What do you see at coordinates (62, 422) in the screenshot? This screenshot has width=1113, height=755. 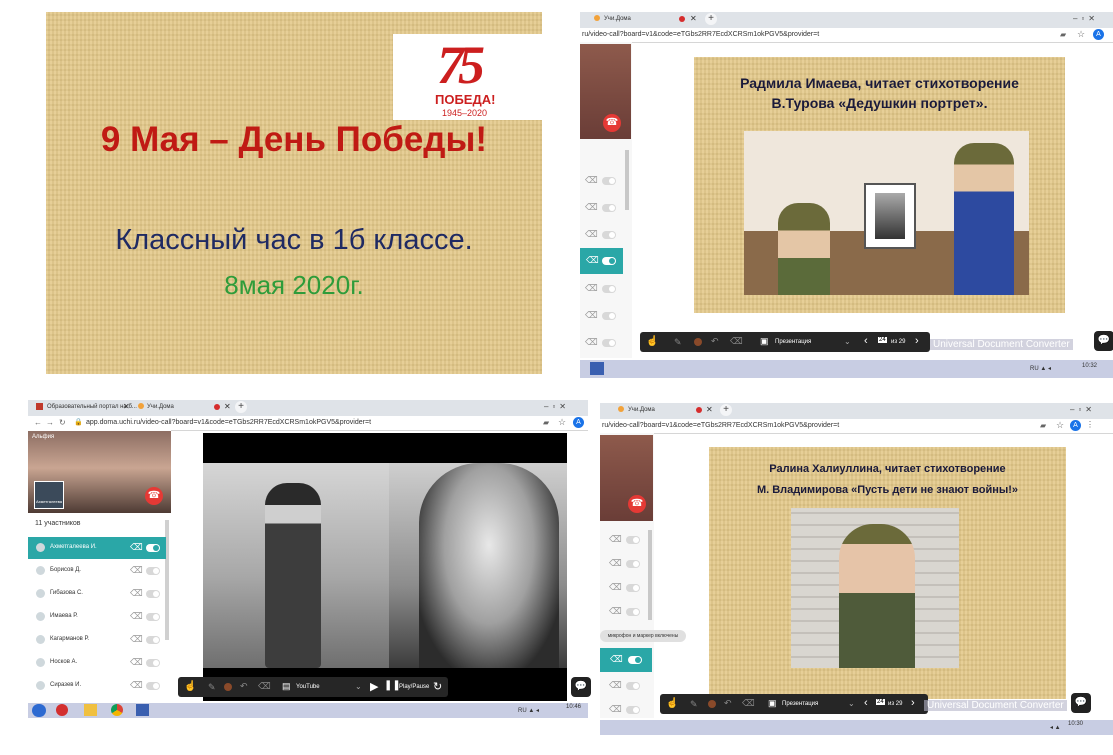 I see `reload-icon: ↻` at bounding box center [62, 422].